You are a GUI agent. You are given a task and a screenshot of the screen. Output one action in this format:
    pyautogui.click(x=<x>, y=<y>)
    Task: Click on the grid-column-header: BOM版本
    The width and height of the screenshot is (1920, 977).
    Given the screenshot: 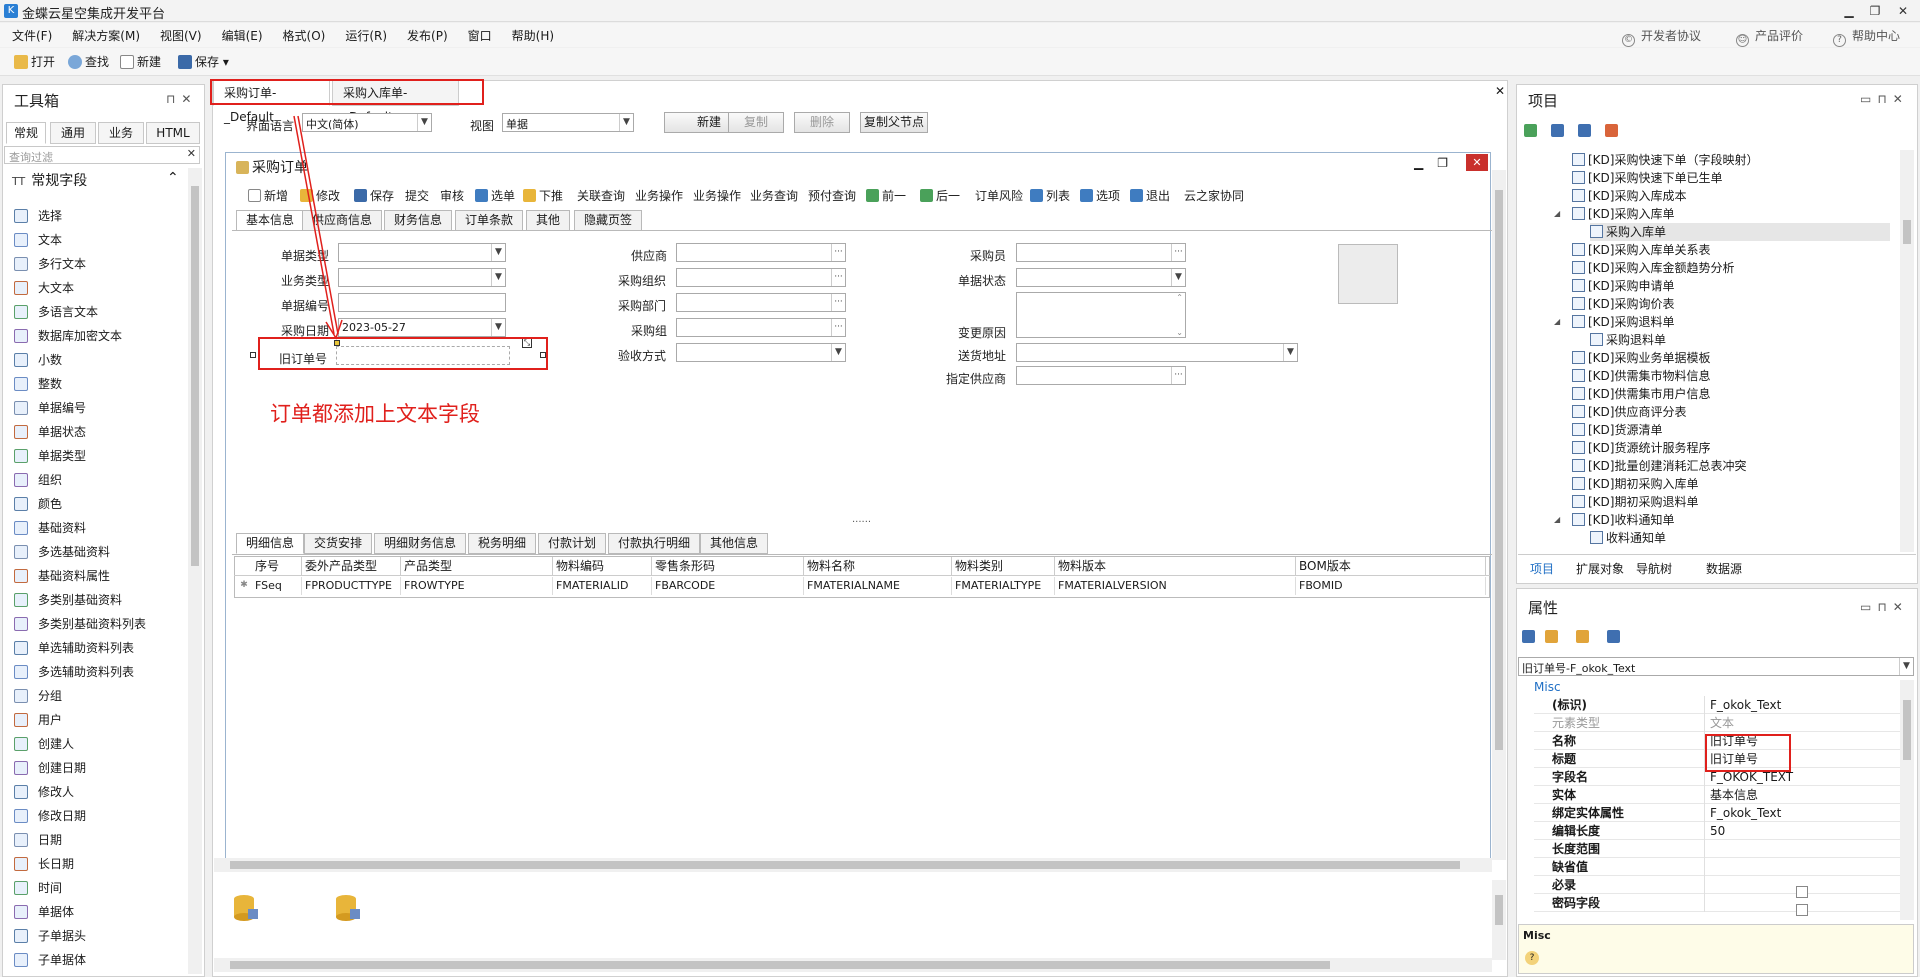 What is the action you would take?
    pyautogui.click(x=1391, y=566)
    